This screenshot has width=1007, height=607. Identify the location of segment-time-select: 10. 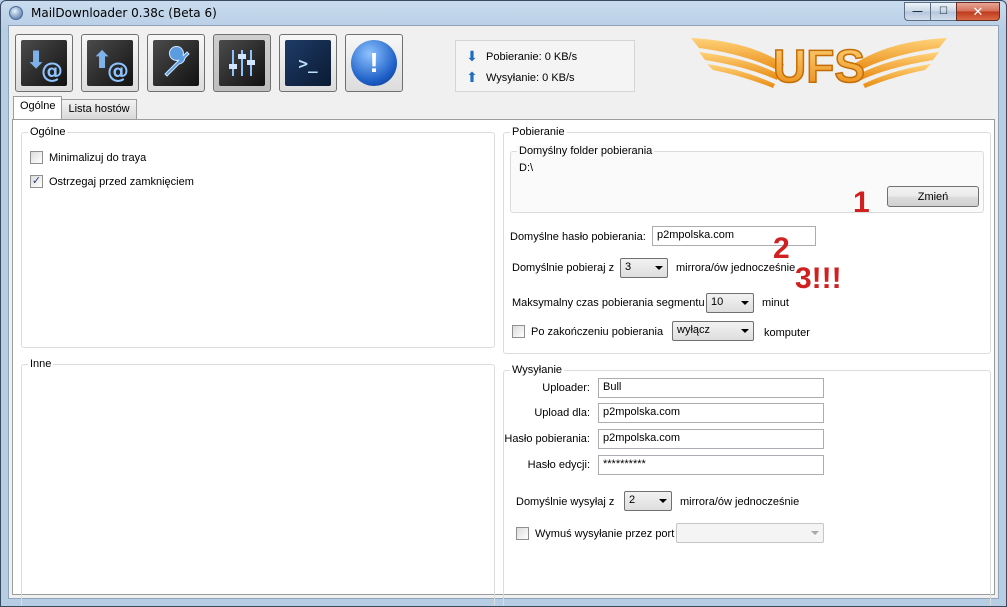
(730, 303).